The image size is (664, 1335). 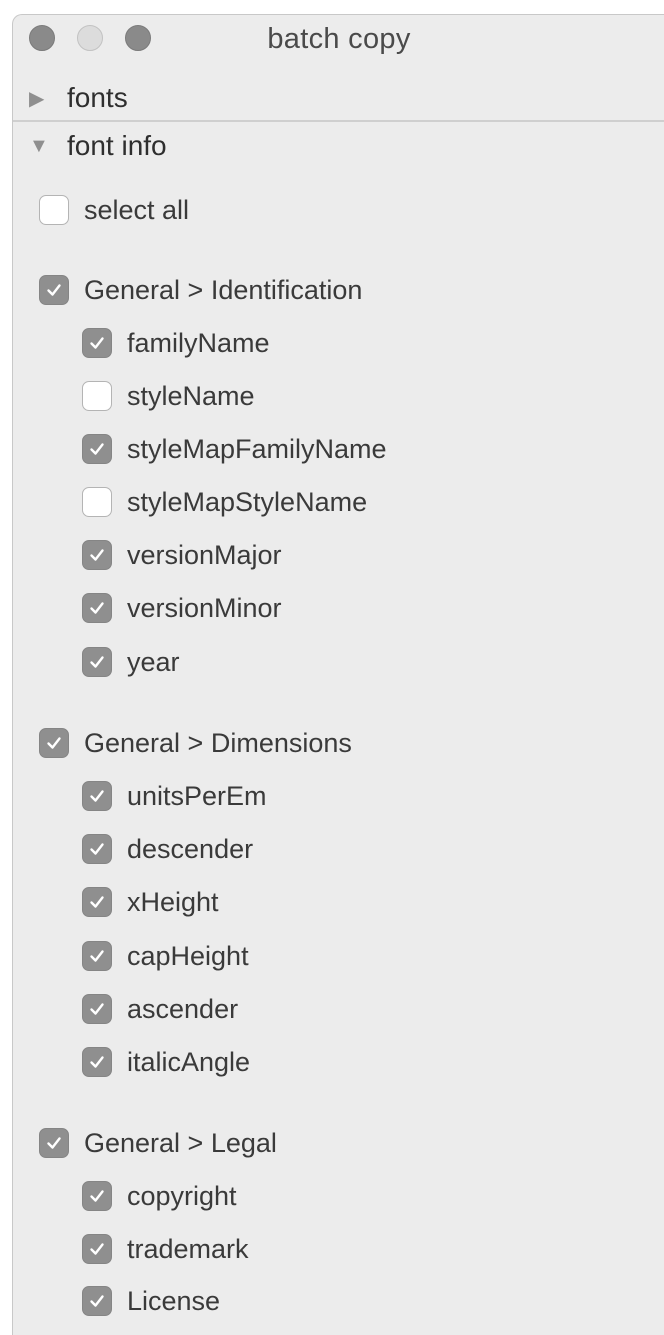 I want to click on field-row-xHeight: xHeight, so click(x=150, y=902).